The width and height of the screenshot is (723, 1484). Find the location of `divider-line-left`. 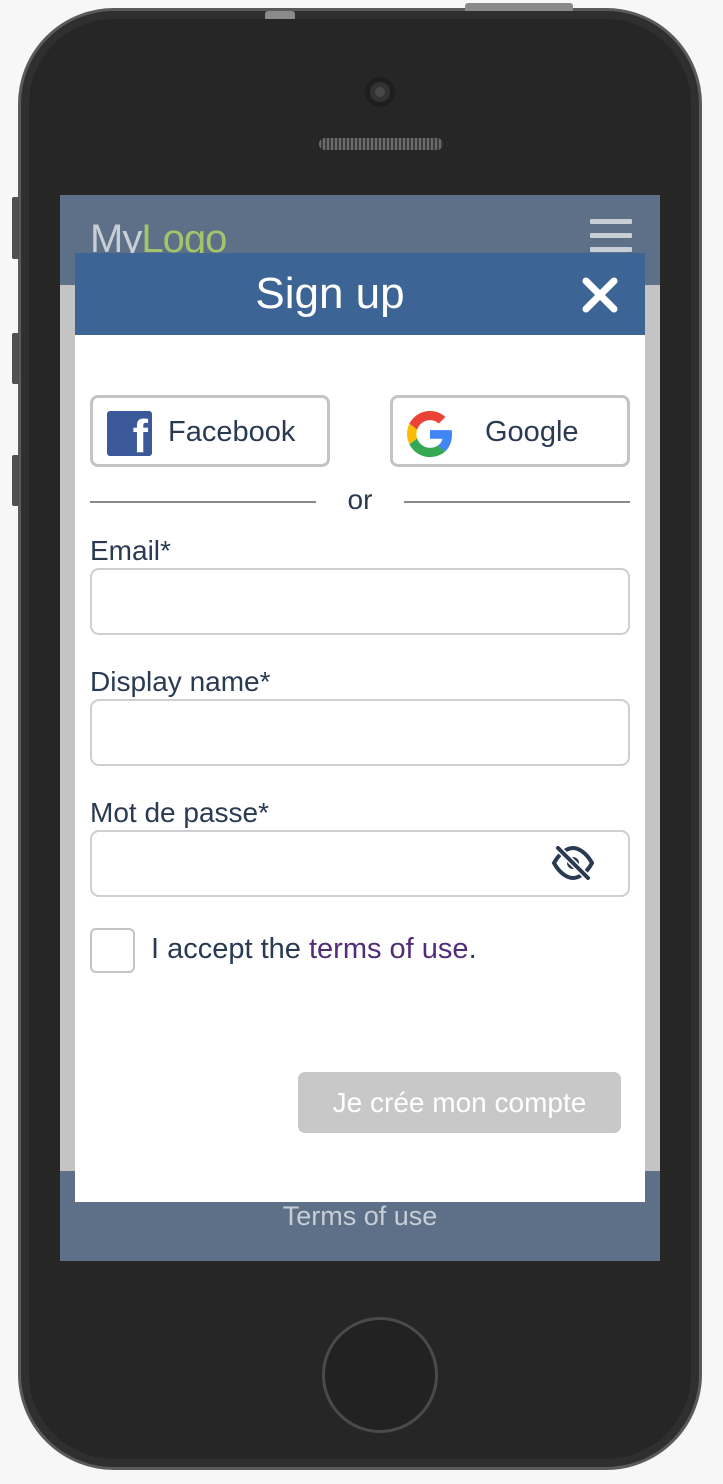

divider-line-left is located at coordinates (203, 502).